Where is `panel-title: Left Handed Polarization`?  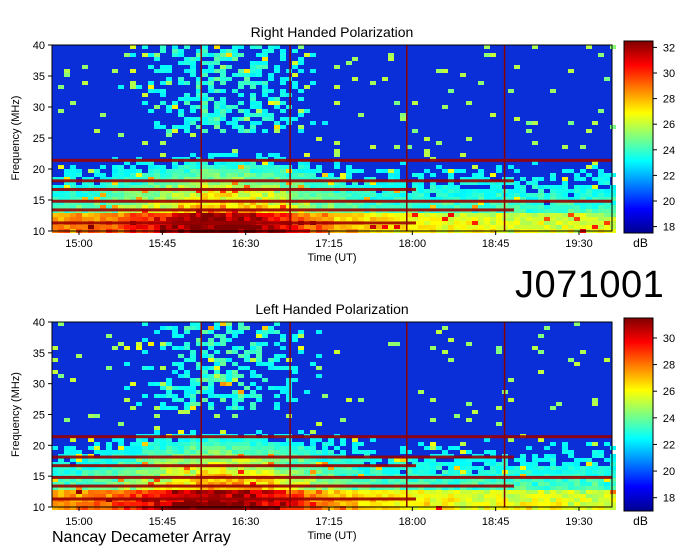
panel-title: Left Handed Polarization is located at coordinates (331, 309).